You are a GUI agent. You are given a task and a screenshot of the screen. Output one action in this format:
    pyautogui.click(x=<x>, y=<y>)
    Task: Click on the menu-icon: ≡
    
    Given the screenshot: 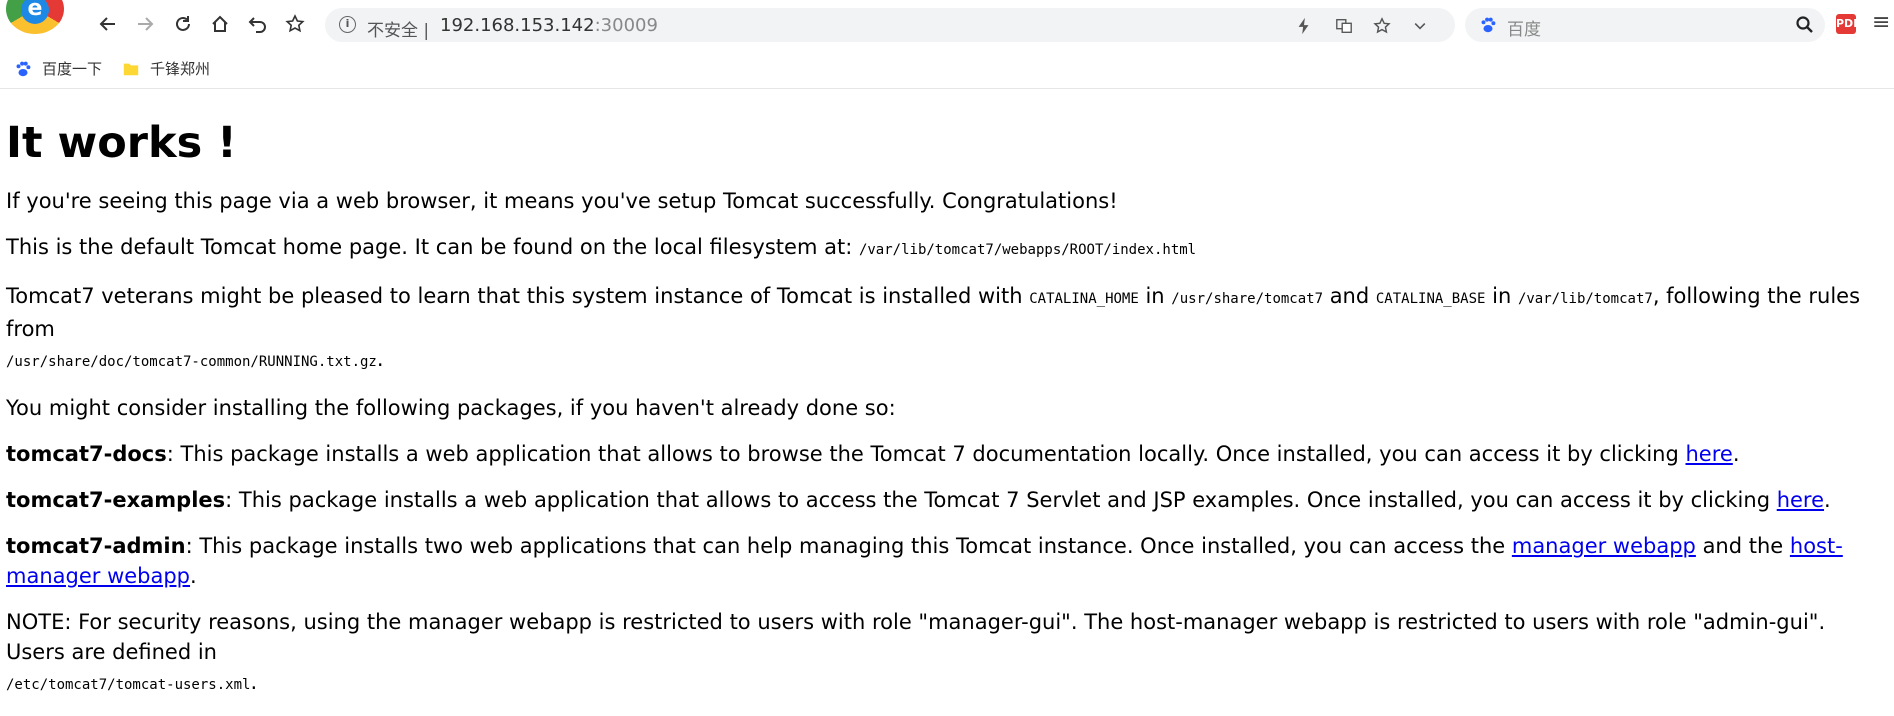 What is the action you would take?
    pyautogui.click(x=1881, y=22)
    